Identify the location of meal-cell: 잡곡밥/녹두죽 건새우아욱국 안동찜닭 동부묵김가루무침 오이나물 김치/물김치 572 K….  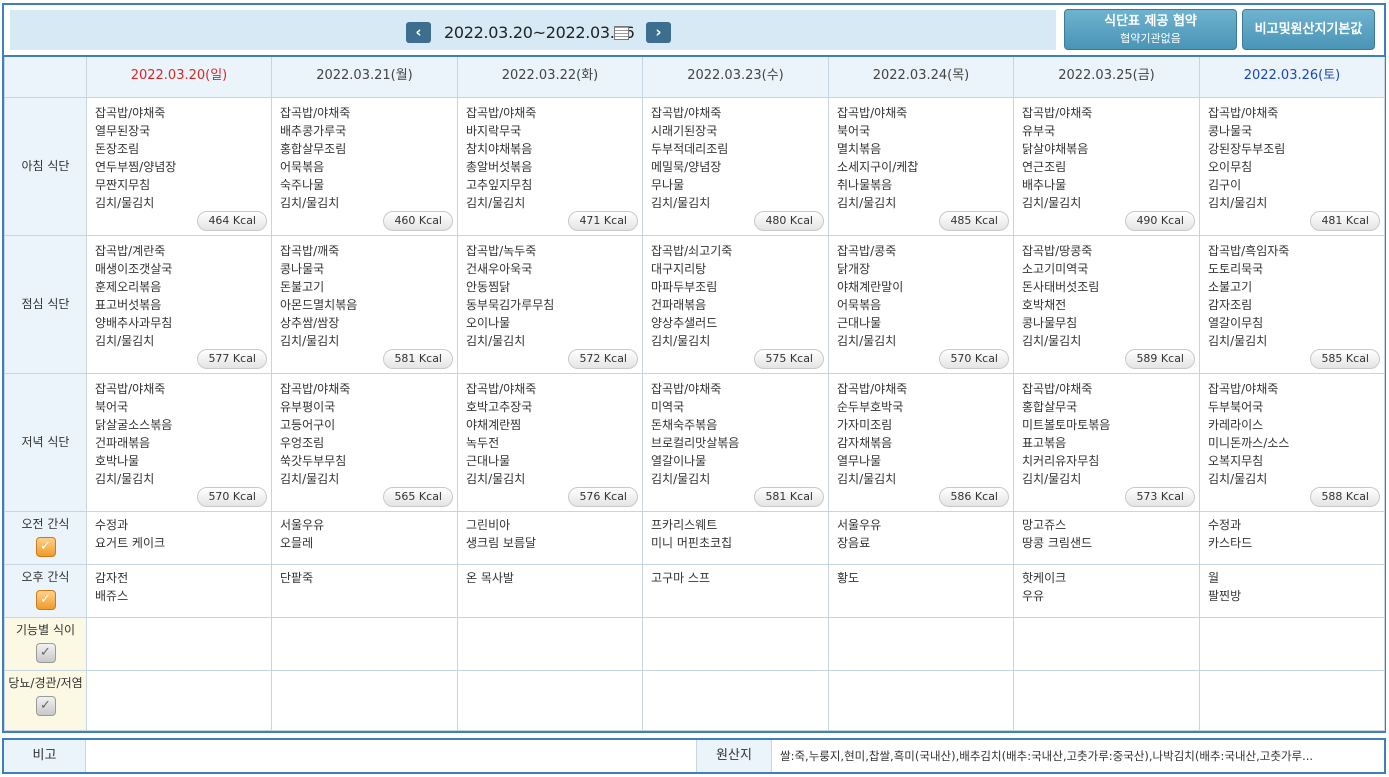
(550, 304).